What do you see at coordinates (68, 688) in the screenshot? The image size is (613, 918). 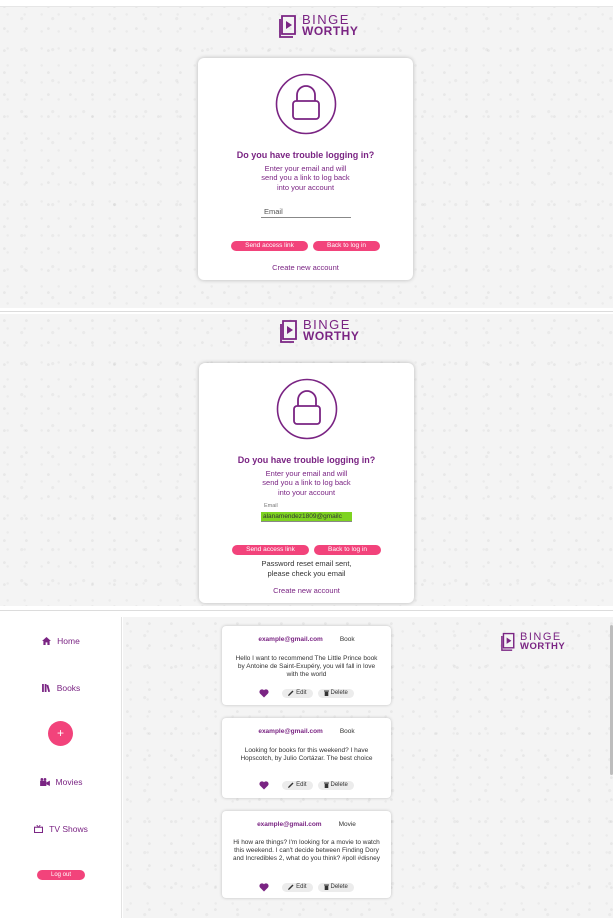 I see `nav-books-label: Books` at bounding box center [68, 688].